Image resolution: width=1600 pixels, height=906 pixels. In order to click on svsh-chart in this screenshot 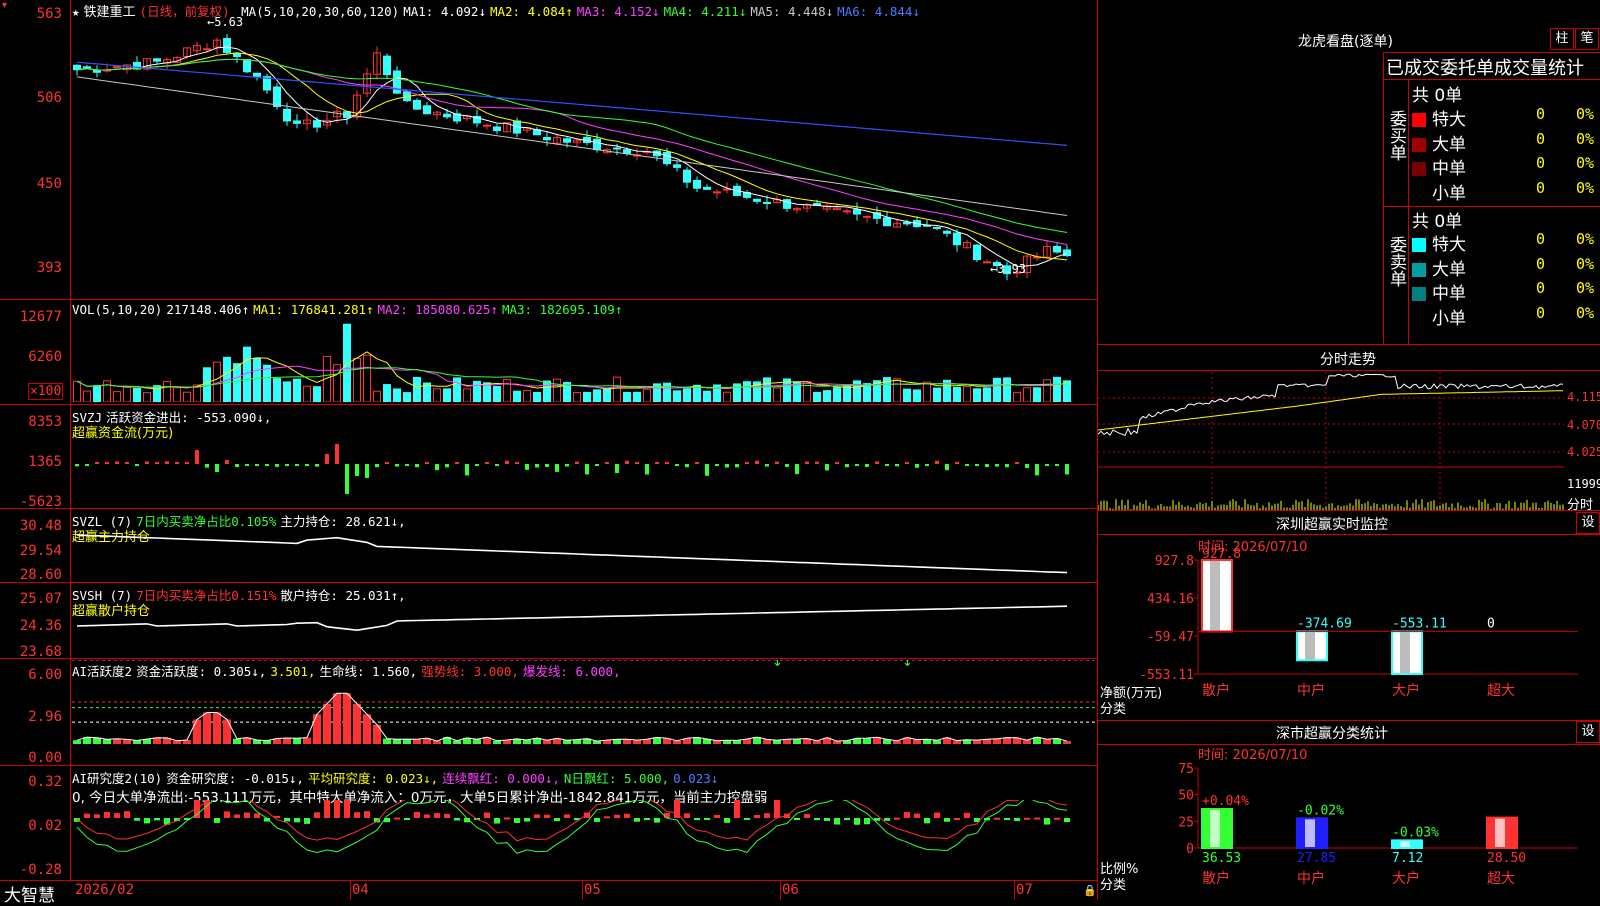, I will do `click(584, 627)`.